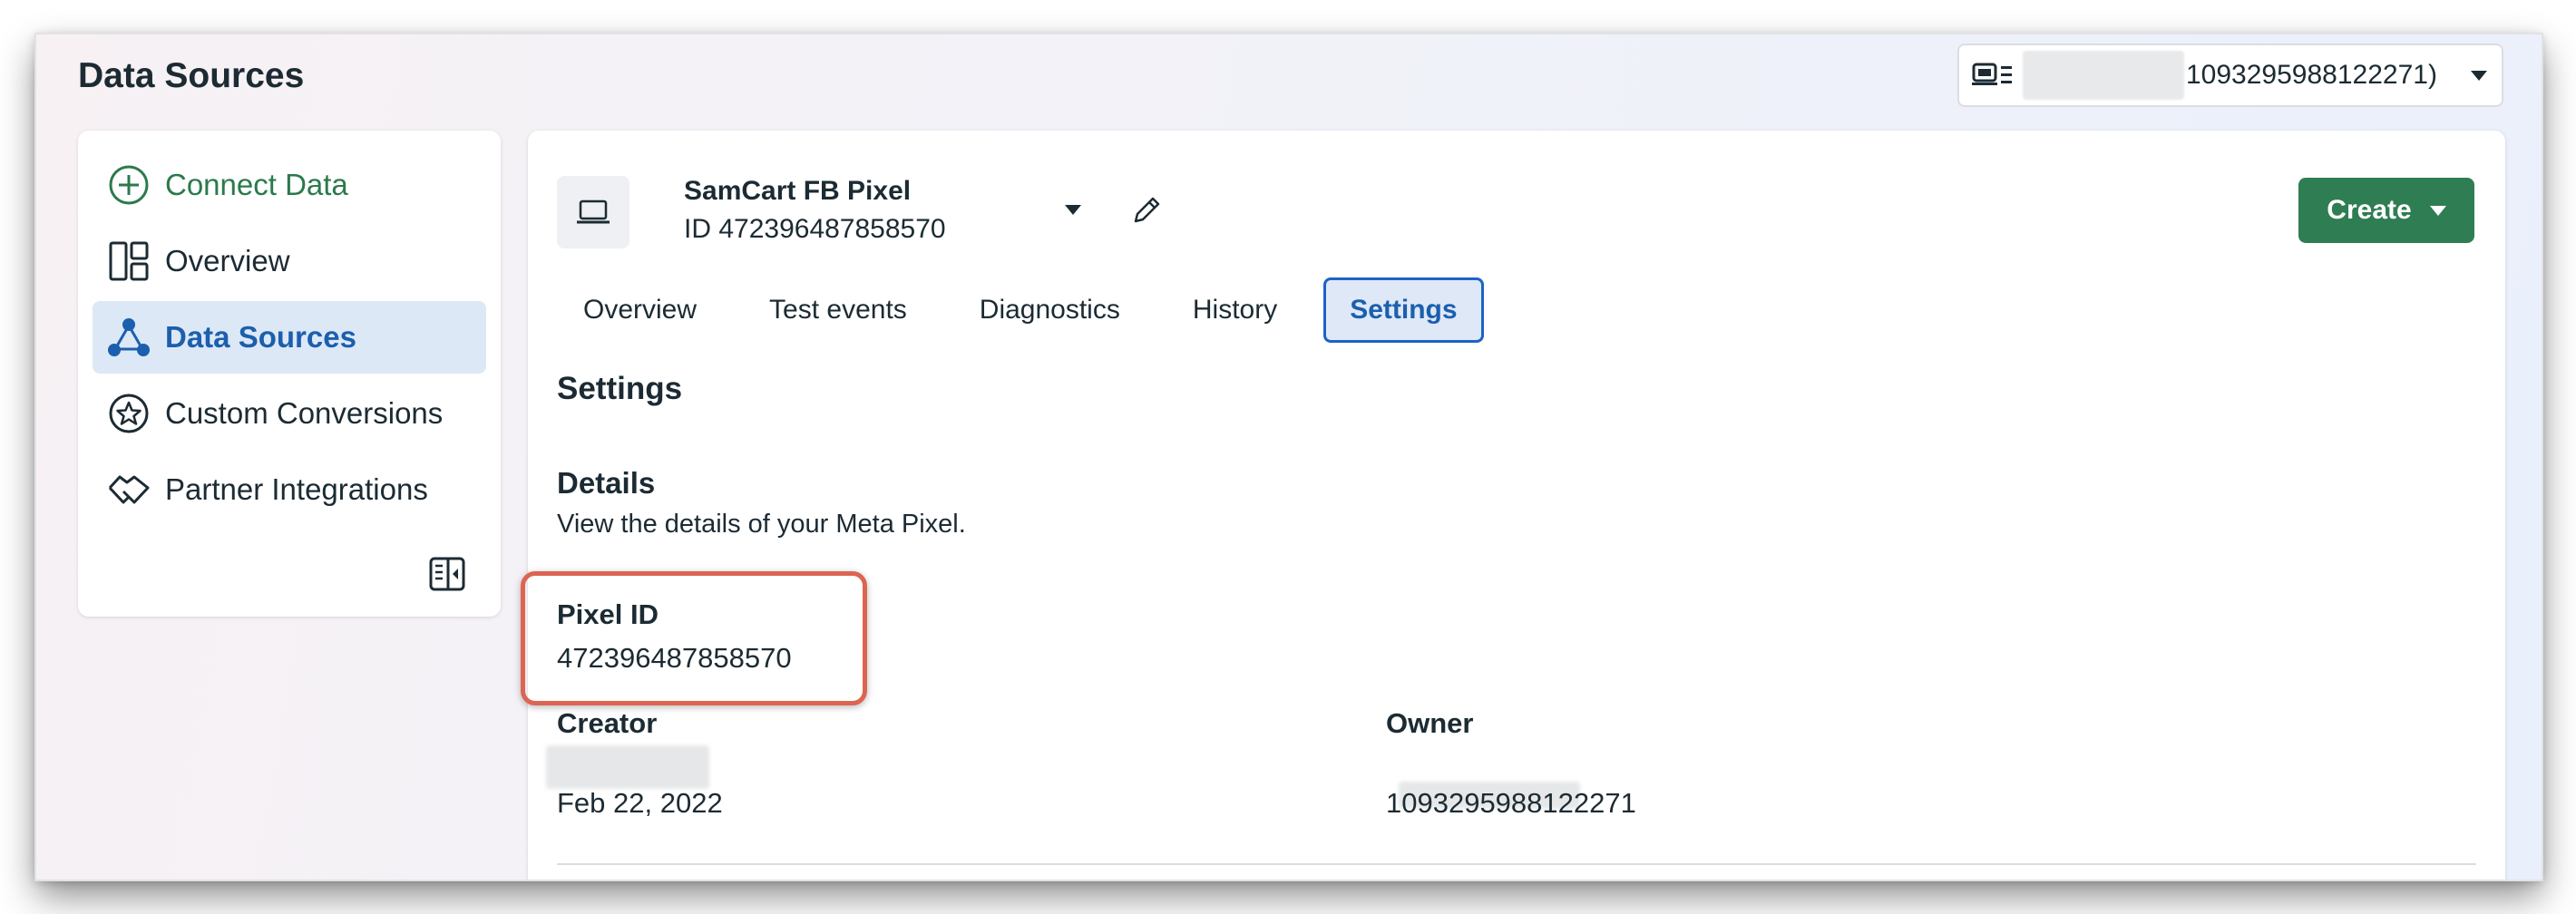 This screenshot has width=2576, height=914. I want to click on network-icon, so click(129, 337).